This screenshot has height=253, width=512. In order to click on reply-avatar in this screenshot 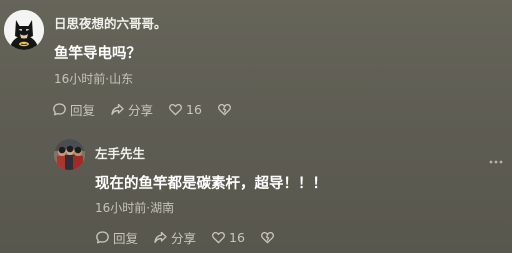, I will do `click(69, 154)`.